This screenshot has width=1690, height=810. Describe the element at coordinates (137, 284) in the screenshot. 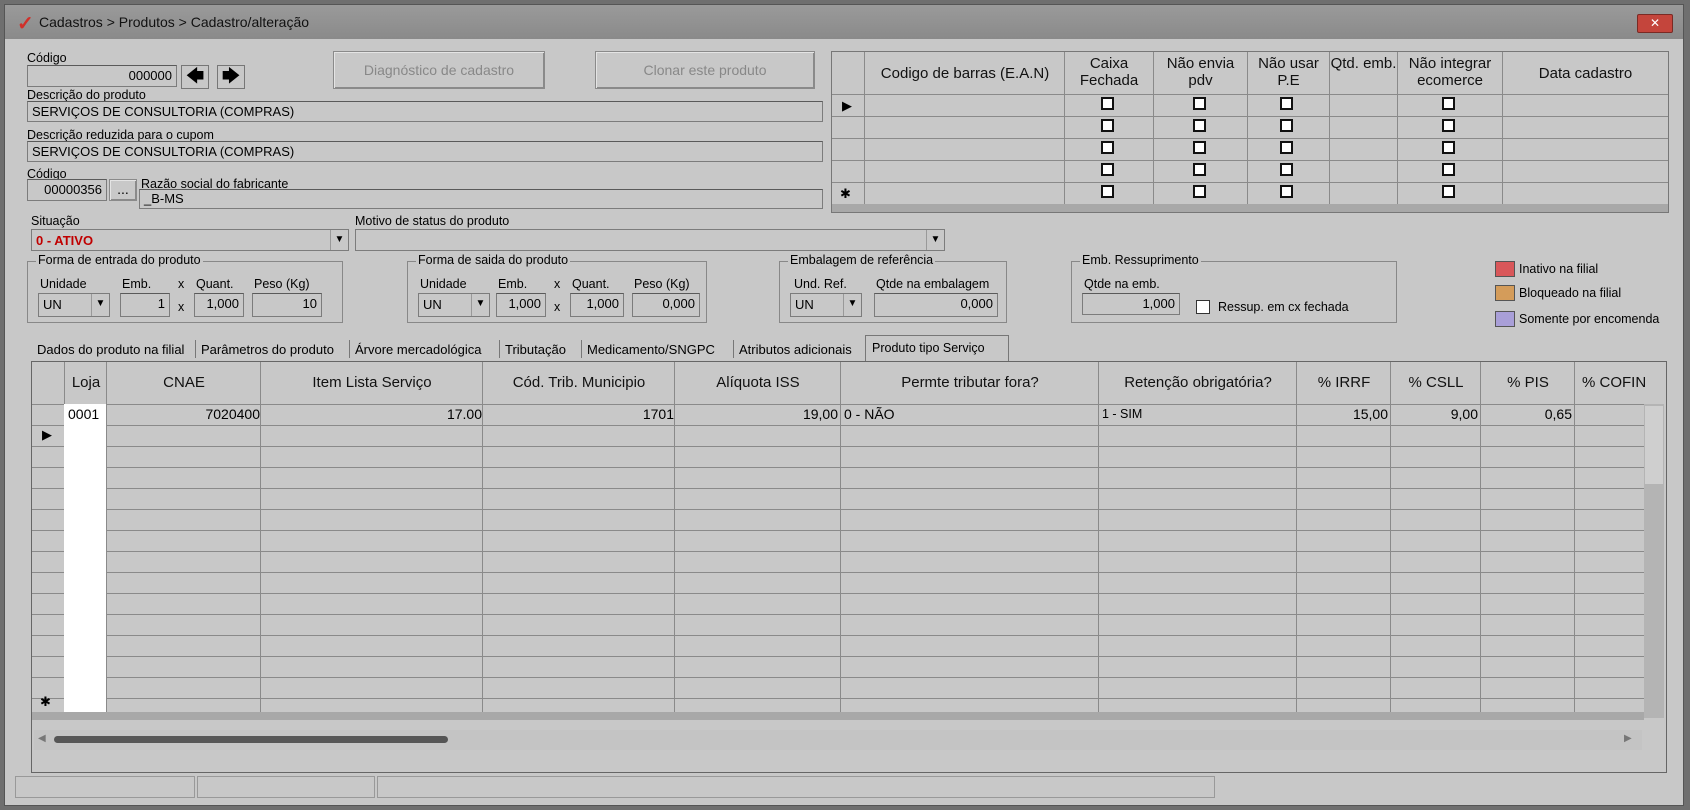

I see `entrada-emb-label: Emb.` at that location.